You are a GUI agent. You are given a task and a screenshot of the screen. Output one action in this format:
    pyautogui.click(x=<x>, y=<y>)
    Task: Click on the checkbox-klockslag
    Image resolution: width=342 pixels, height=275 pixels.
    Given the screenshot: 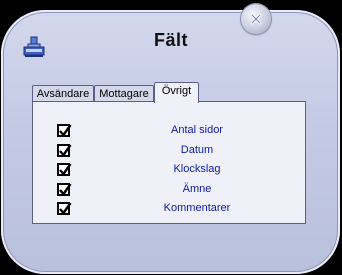 What is the action you would take?
    pyautogui.click(x=64, y=169)
    